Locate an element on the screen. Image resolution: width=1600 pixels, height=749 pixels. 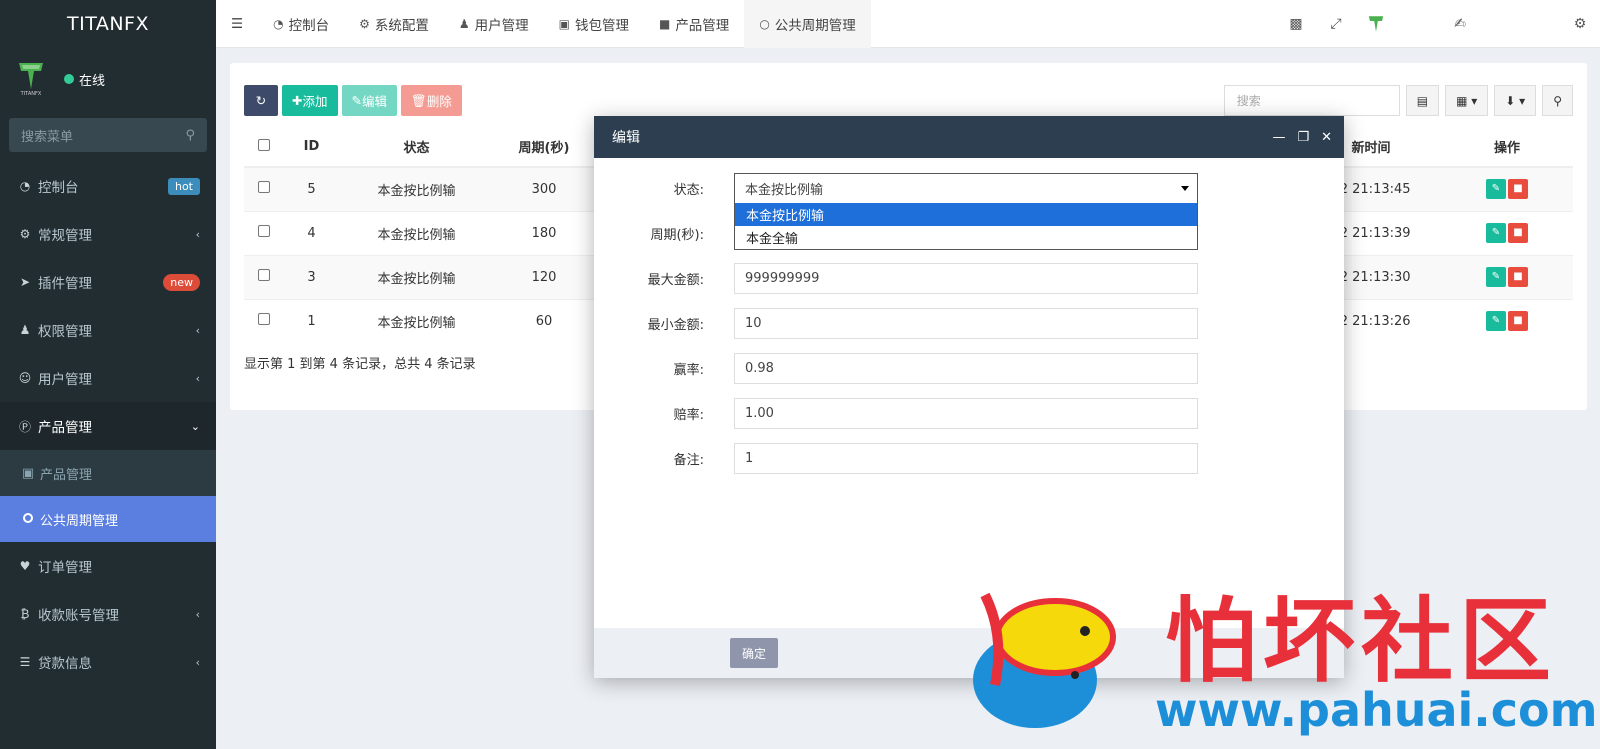
modal-title: 编辑 is located at coordinates (626, 138).